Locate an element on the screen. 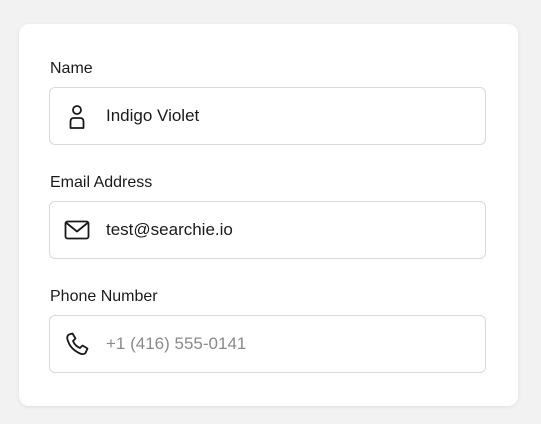 Image resolution: width=541 pixels, height=424 pixels. name-label: Name is located at coordinates (71, 68).